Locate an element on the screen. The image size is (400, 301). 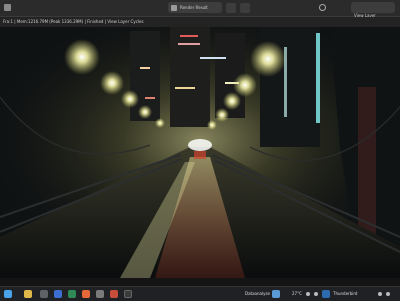
start-icon is located at coordinates (8, 294).